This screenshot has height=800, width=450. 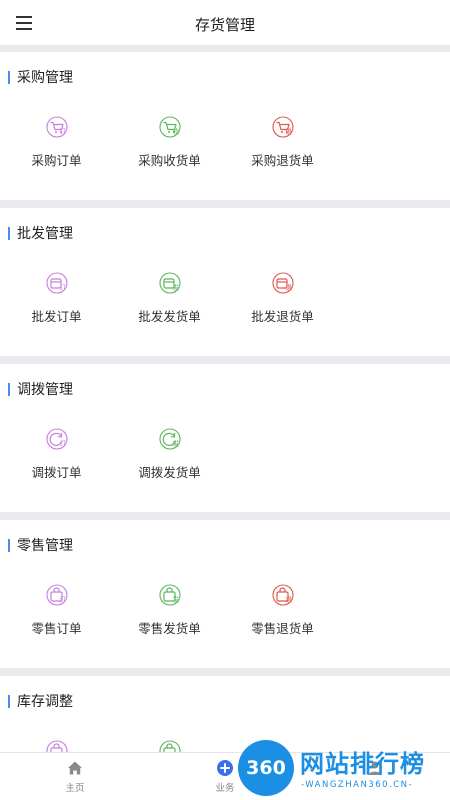 What do you see at coordinates (56, 628) in the screenshot?
I see `menu-item-label: 零售订单` at bounding box center [56, 628].